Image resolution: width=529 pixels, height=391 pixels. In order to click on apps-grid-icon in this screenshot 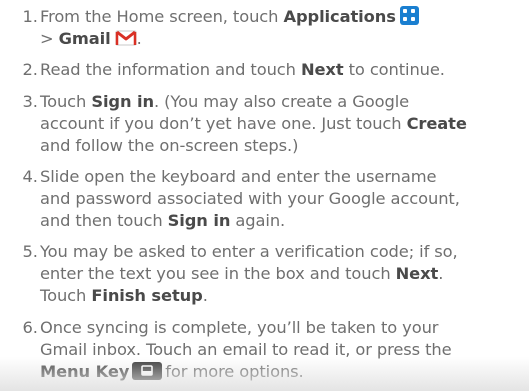, I will do `click(409, 15)`.